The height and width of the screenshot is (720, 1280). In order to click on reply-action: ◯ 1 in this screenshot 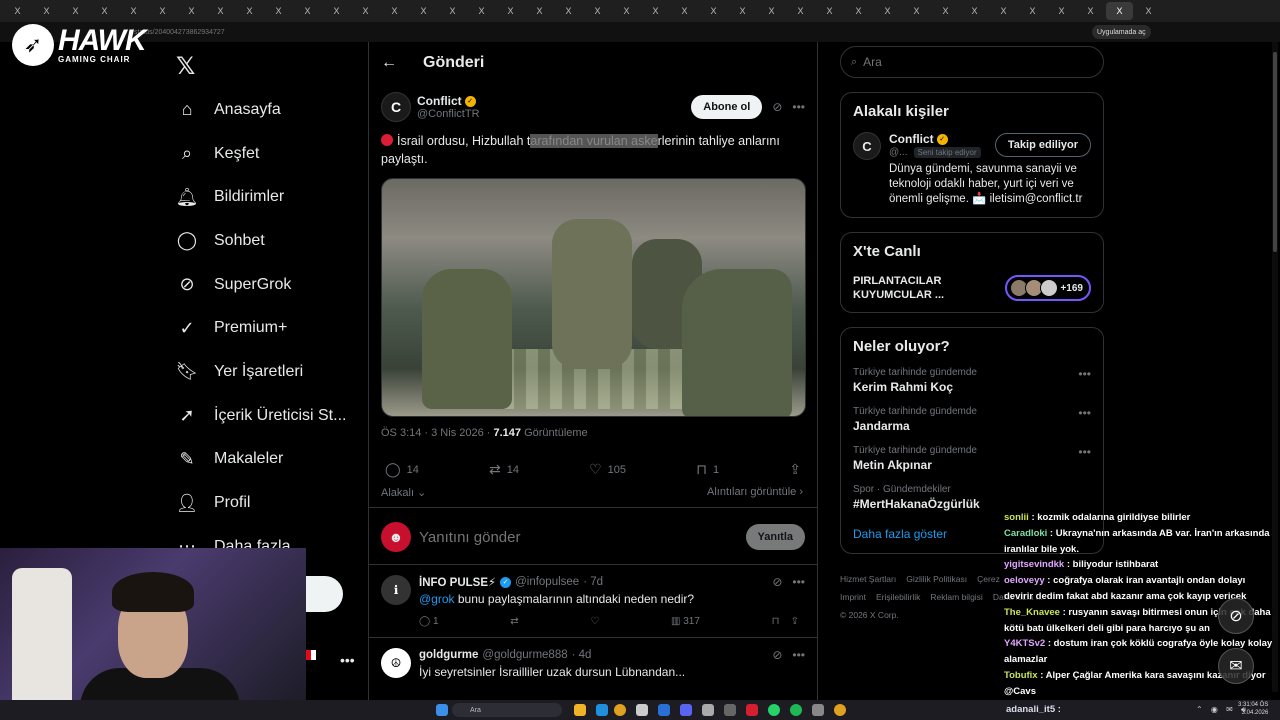, I will do `click(429, 621)`.